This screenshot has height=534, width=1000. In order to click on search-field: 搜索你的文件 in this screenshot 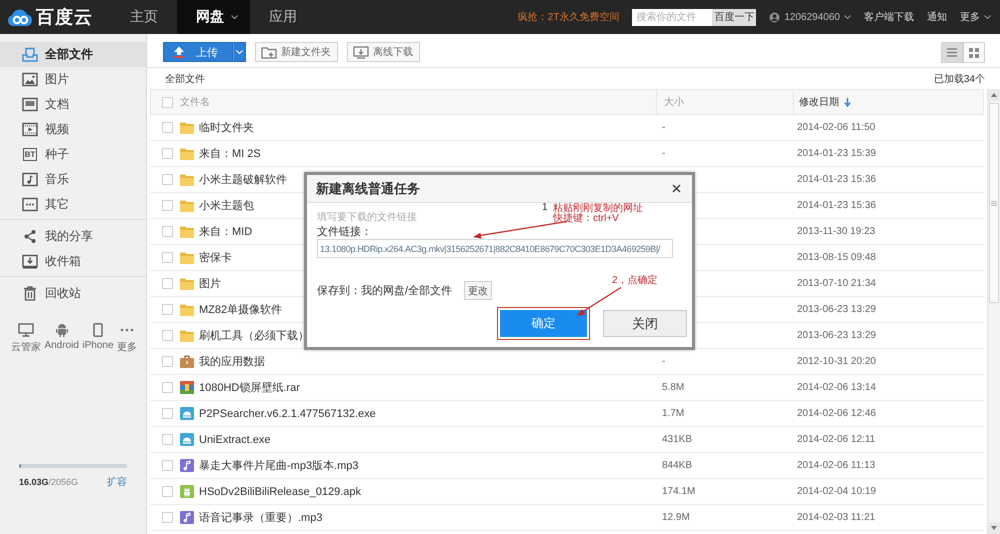, I will do `click(672, 17)`.